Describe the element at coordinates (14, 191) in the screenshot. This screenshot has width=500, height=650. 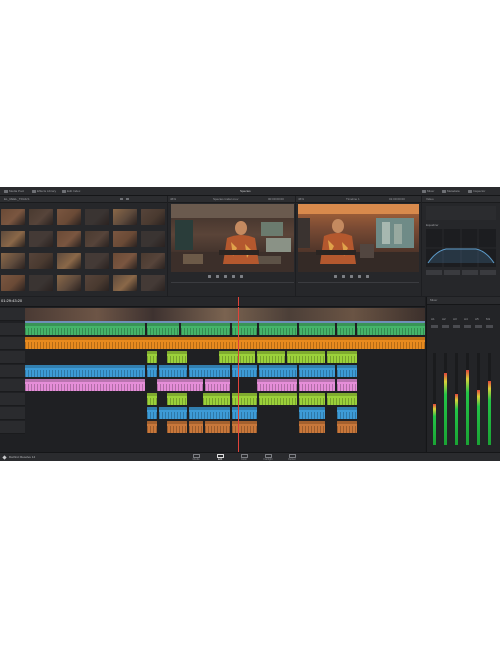
I see `media-pool-button: Media Pool` at that location.